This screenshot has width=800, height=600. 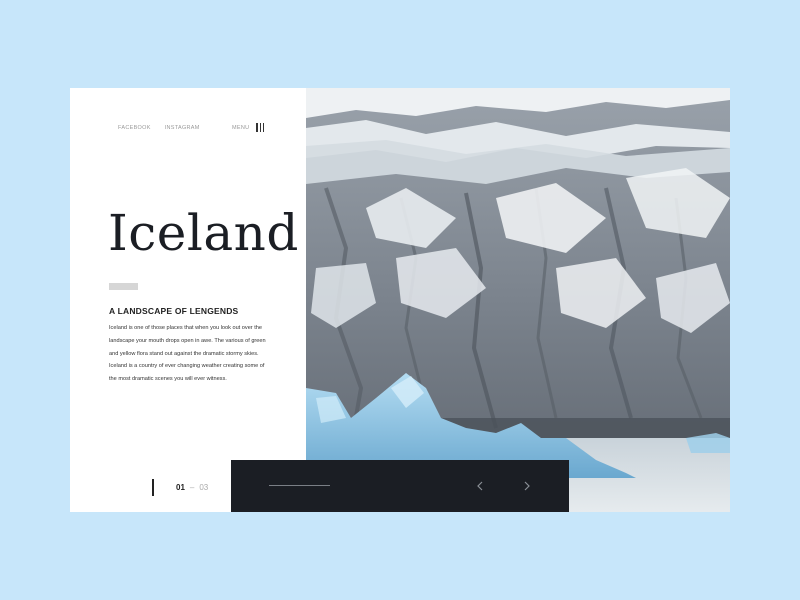 What do you see at coordinates (260, 127) in the screenshot?
I see `menu-icon` at bounding box center [260, 127].